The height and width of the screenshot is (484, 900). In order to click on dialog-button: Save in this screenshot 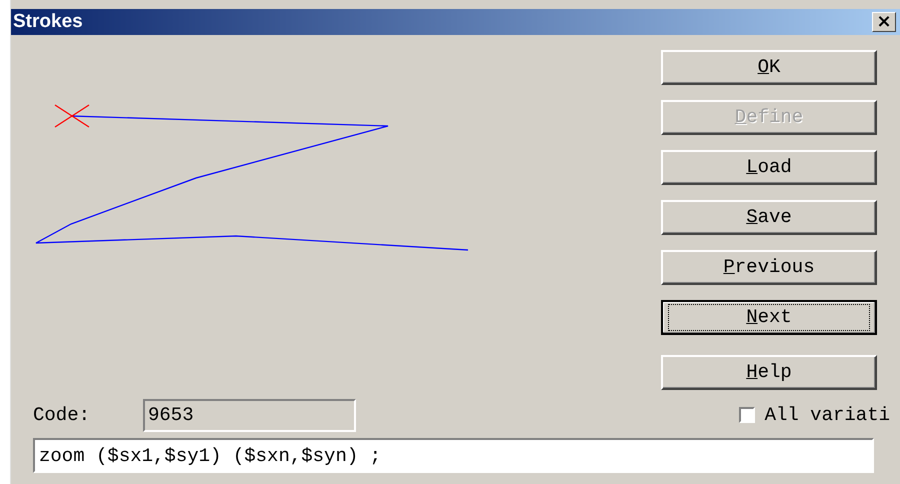, I will do `click(769, 217)`.